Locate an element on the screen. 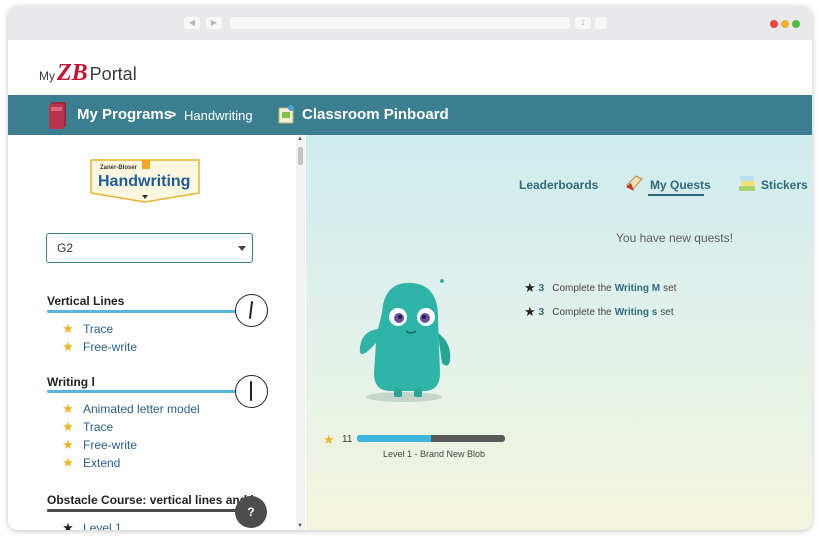  section-title: Obstacle Course: vertical lines and l is located at coordinates (150, 500).